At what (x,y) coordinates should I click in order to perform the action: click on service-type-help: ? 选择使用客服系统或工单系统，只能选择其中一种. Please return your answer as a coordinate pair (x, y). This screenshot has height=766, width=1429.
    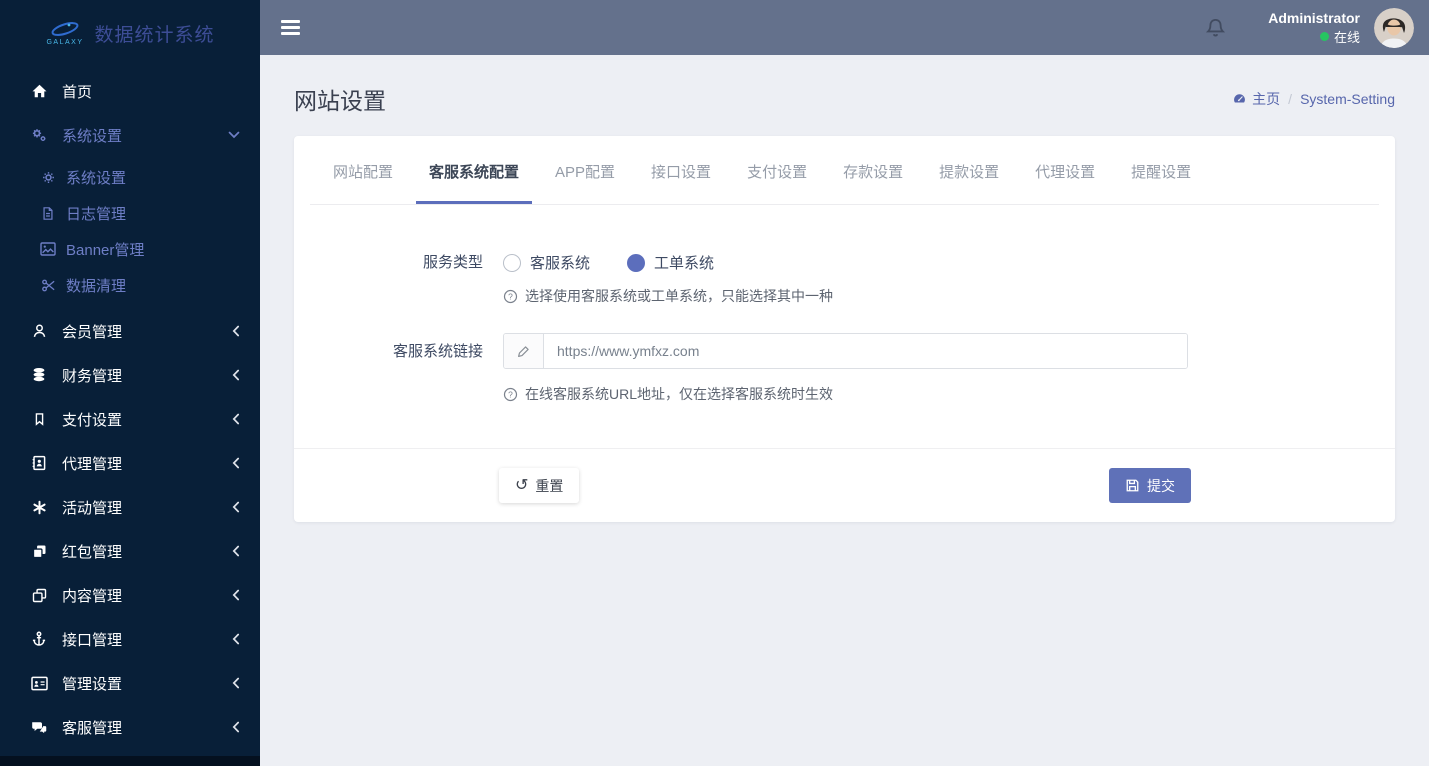
    Looking at the image, I should click on (949, 296).